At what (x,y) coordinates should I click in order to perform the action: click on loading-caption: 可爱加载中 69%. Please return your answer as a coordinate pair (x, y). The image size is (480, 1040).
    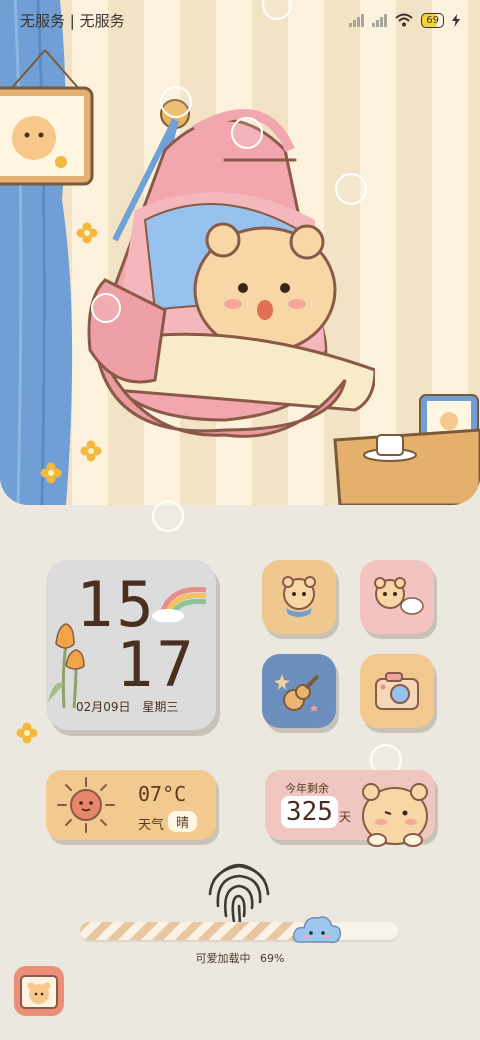
    Looking at the image, I should click on (240, 958).